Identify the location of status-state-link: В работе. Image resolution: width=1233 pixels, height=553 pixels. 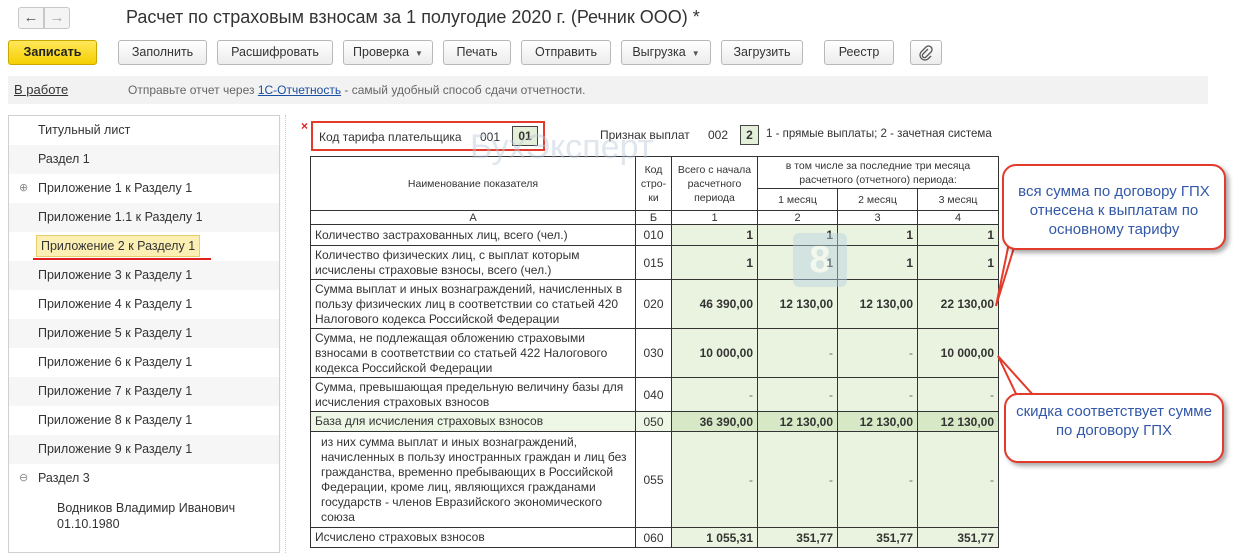
(41, 89).